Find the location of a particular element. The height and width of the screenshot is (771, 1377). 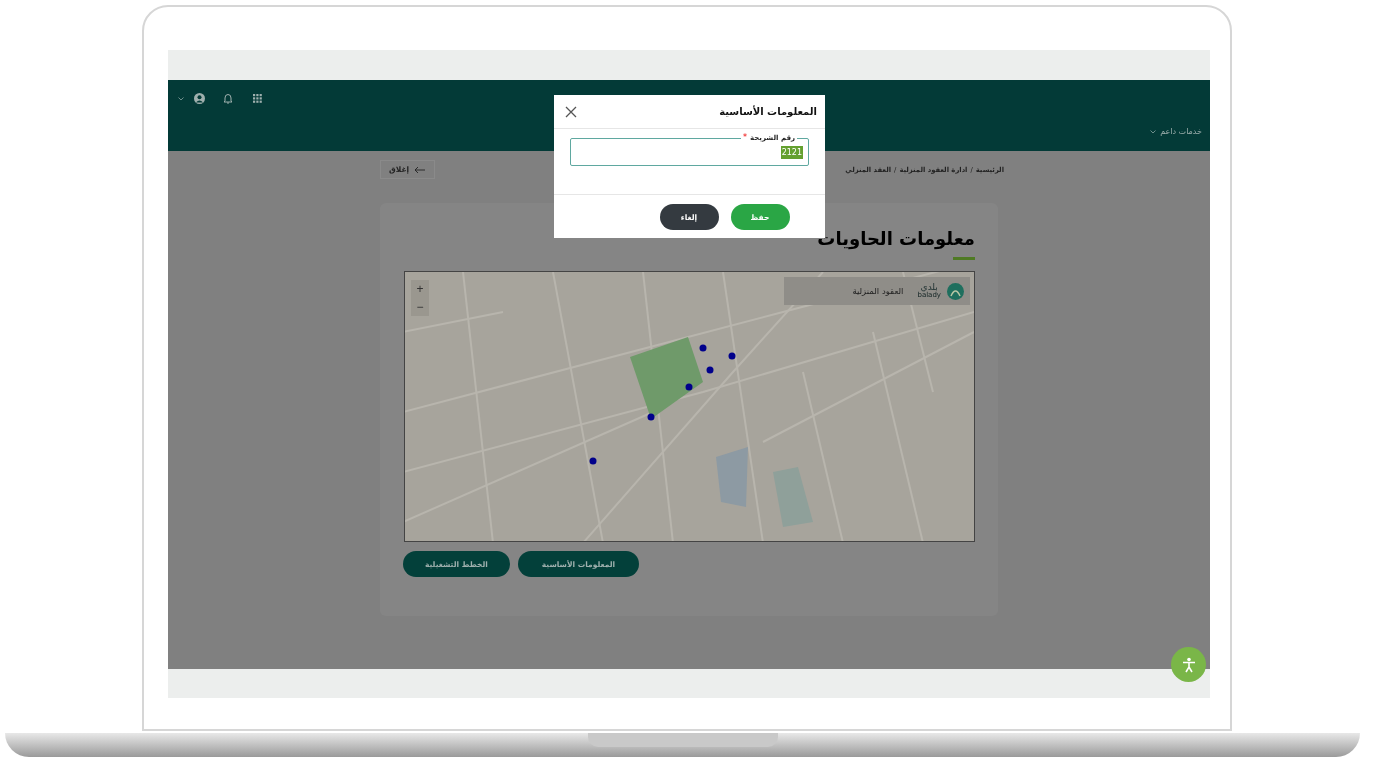

arrow-icon is located at coordinates (420, 169).